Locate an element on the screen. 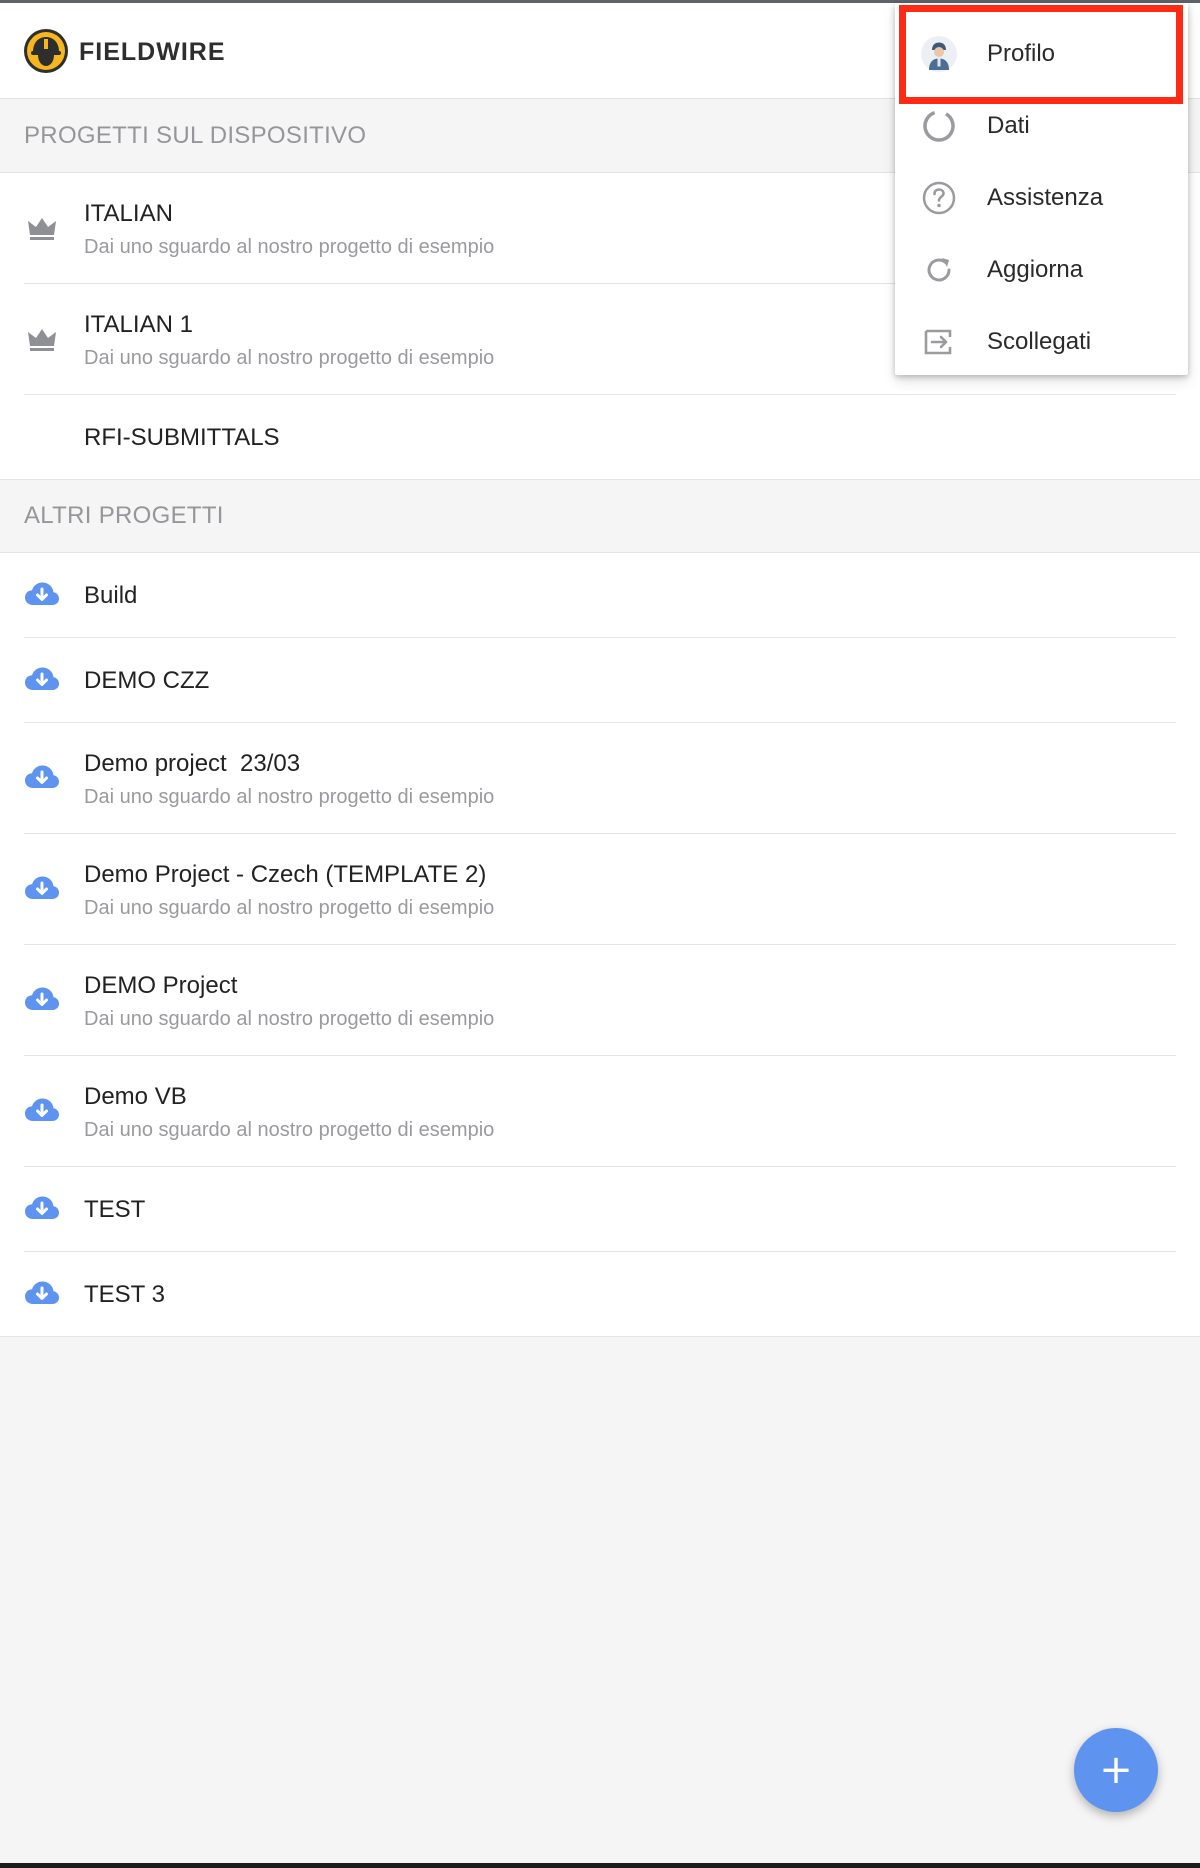  project-name: DEMO Project is located at coordinates (161, 985).